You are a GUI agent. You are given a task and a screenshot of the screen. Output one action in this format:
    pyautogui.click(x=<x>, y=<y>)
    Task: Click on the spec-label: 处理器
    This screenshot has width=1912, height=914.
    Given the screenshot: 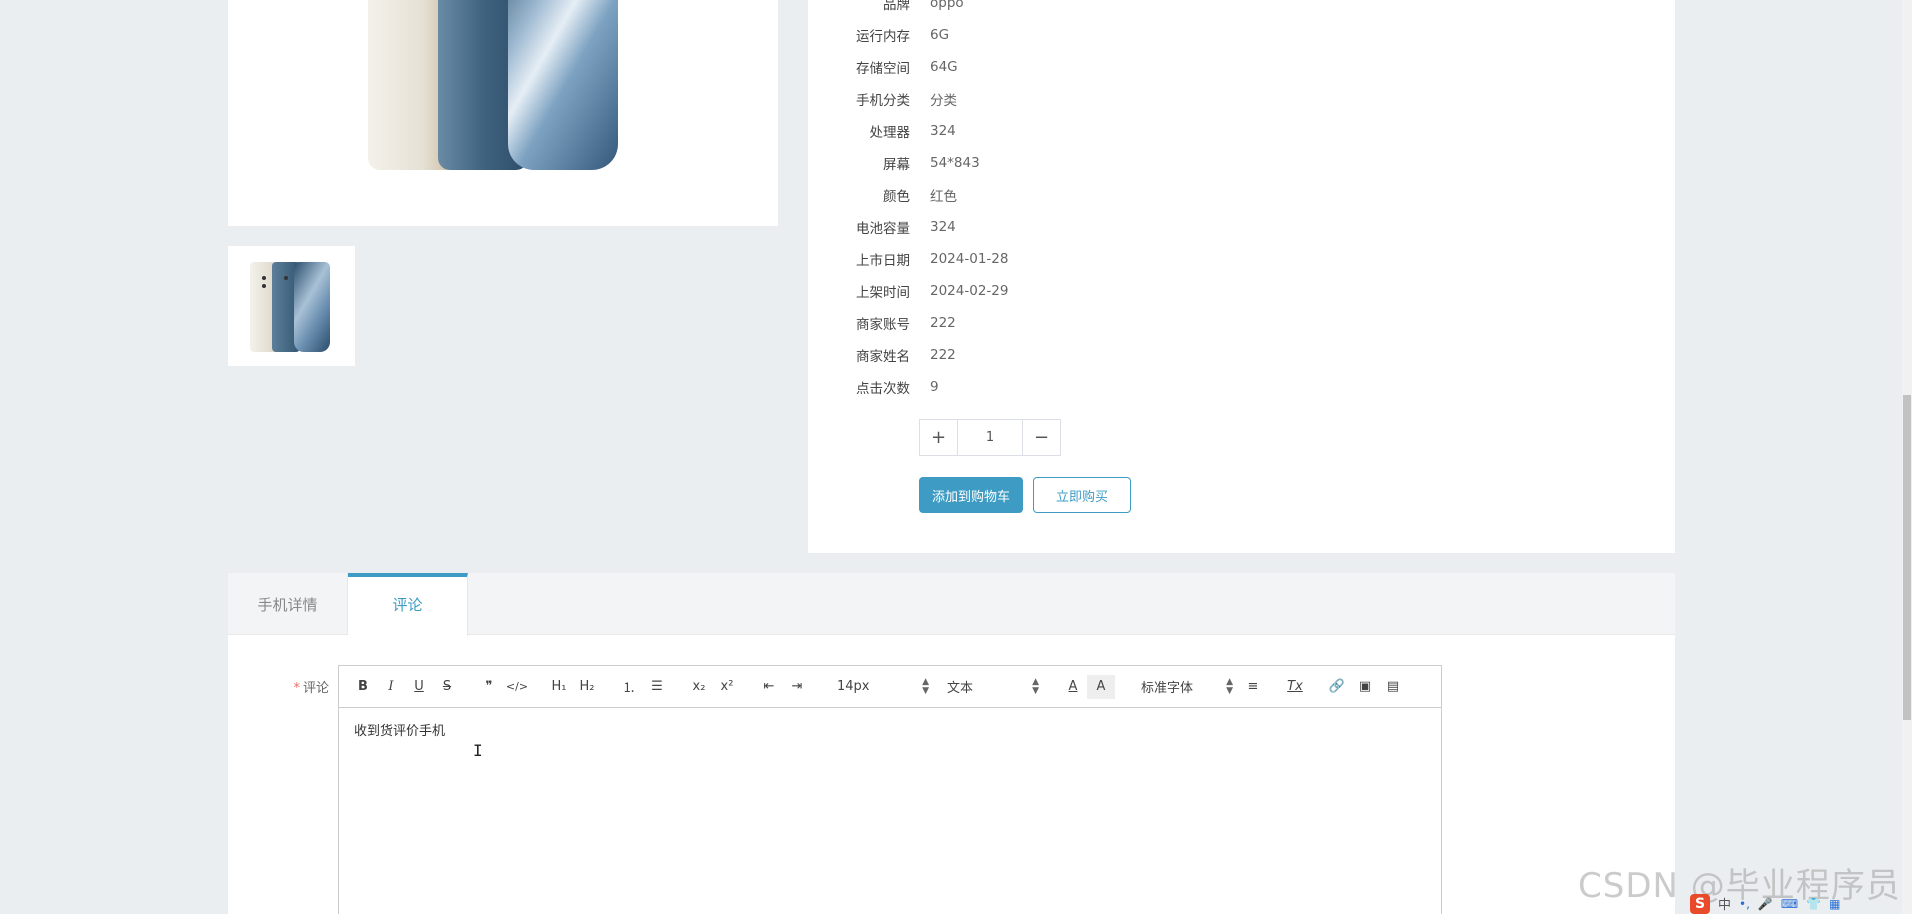 What is the action you would take?
    pyautogui.click(x=890, y=133)
    